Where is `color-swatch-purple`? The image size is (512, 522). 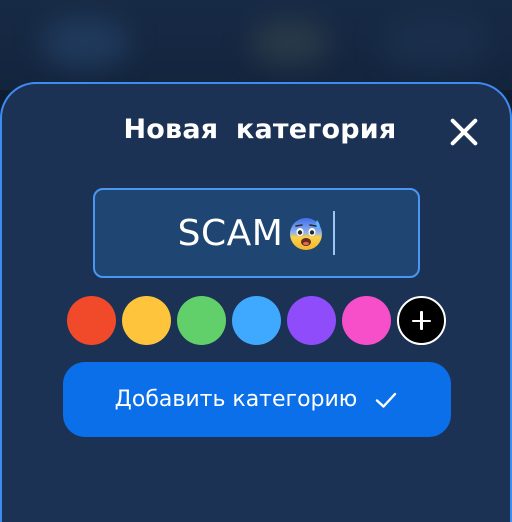
color-swatch-purple is located at coordinates (311, 320).